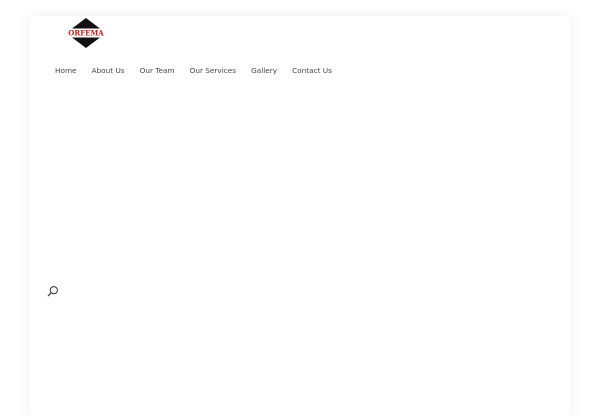  Describe the element at coordinates (157, 70) in the screenshot. I see `nav-item-our-team: Our Team` at that location.